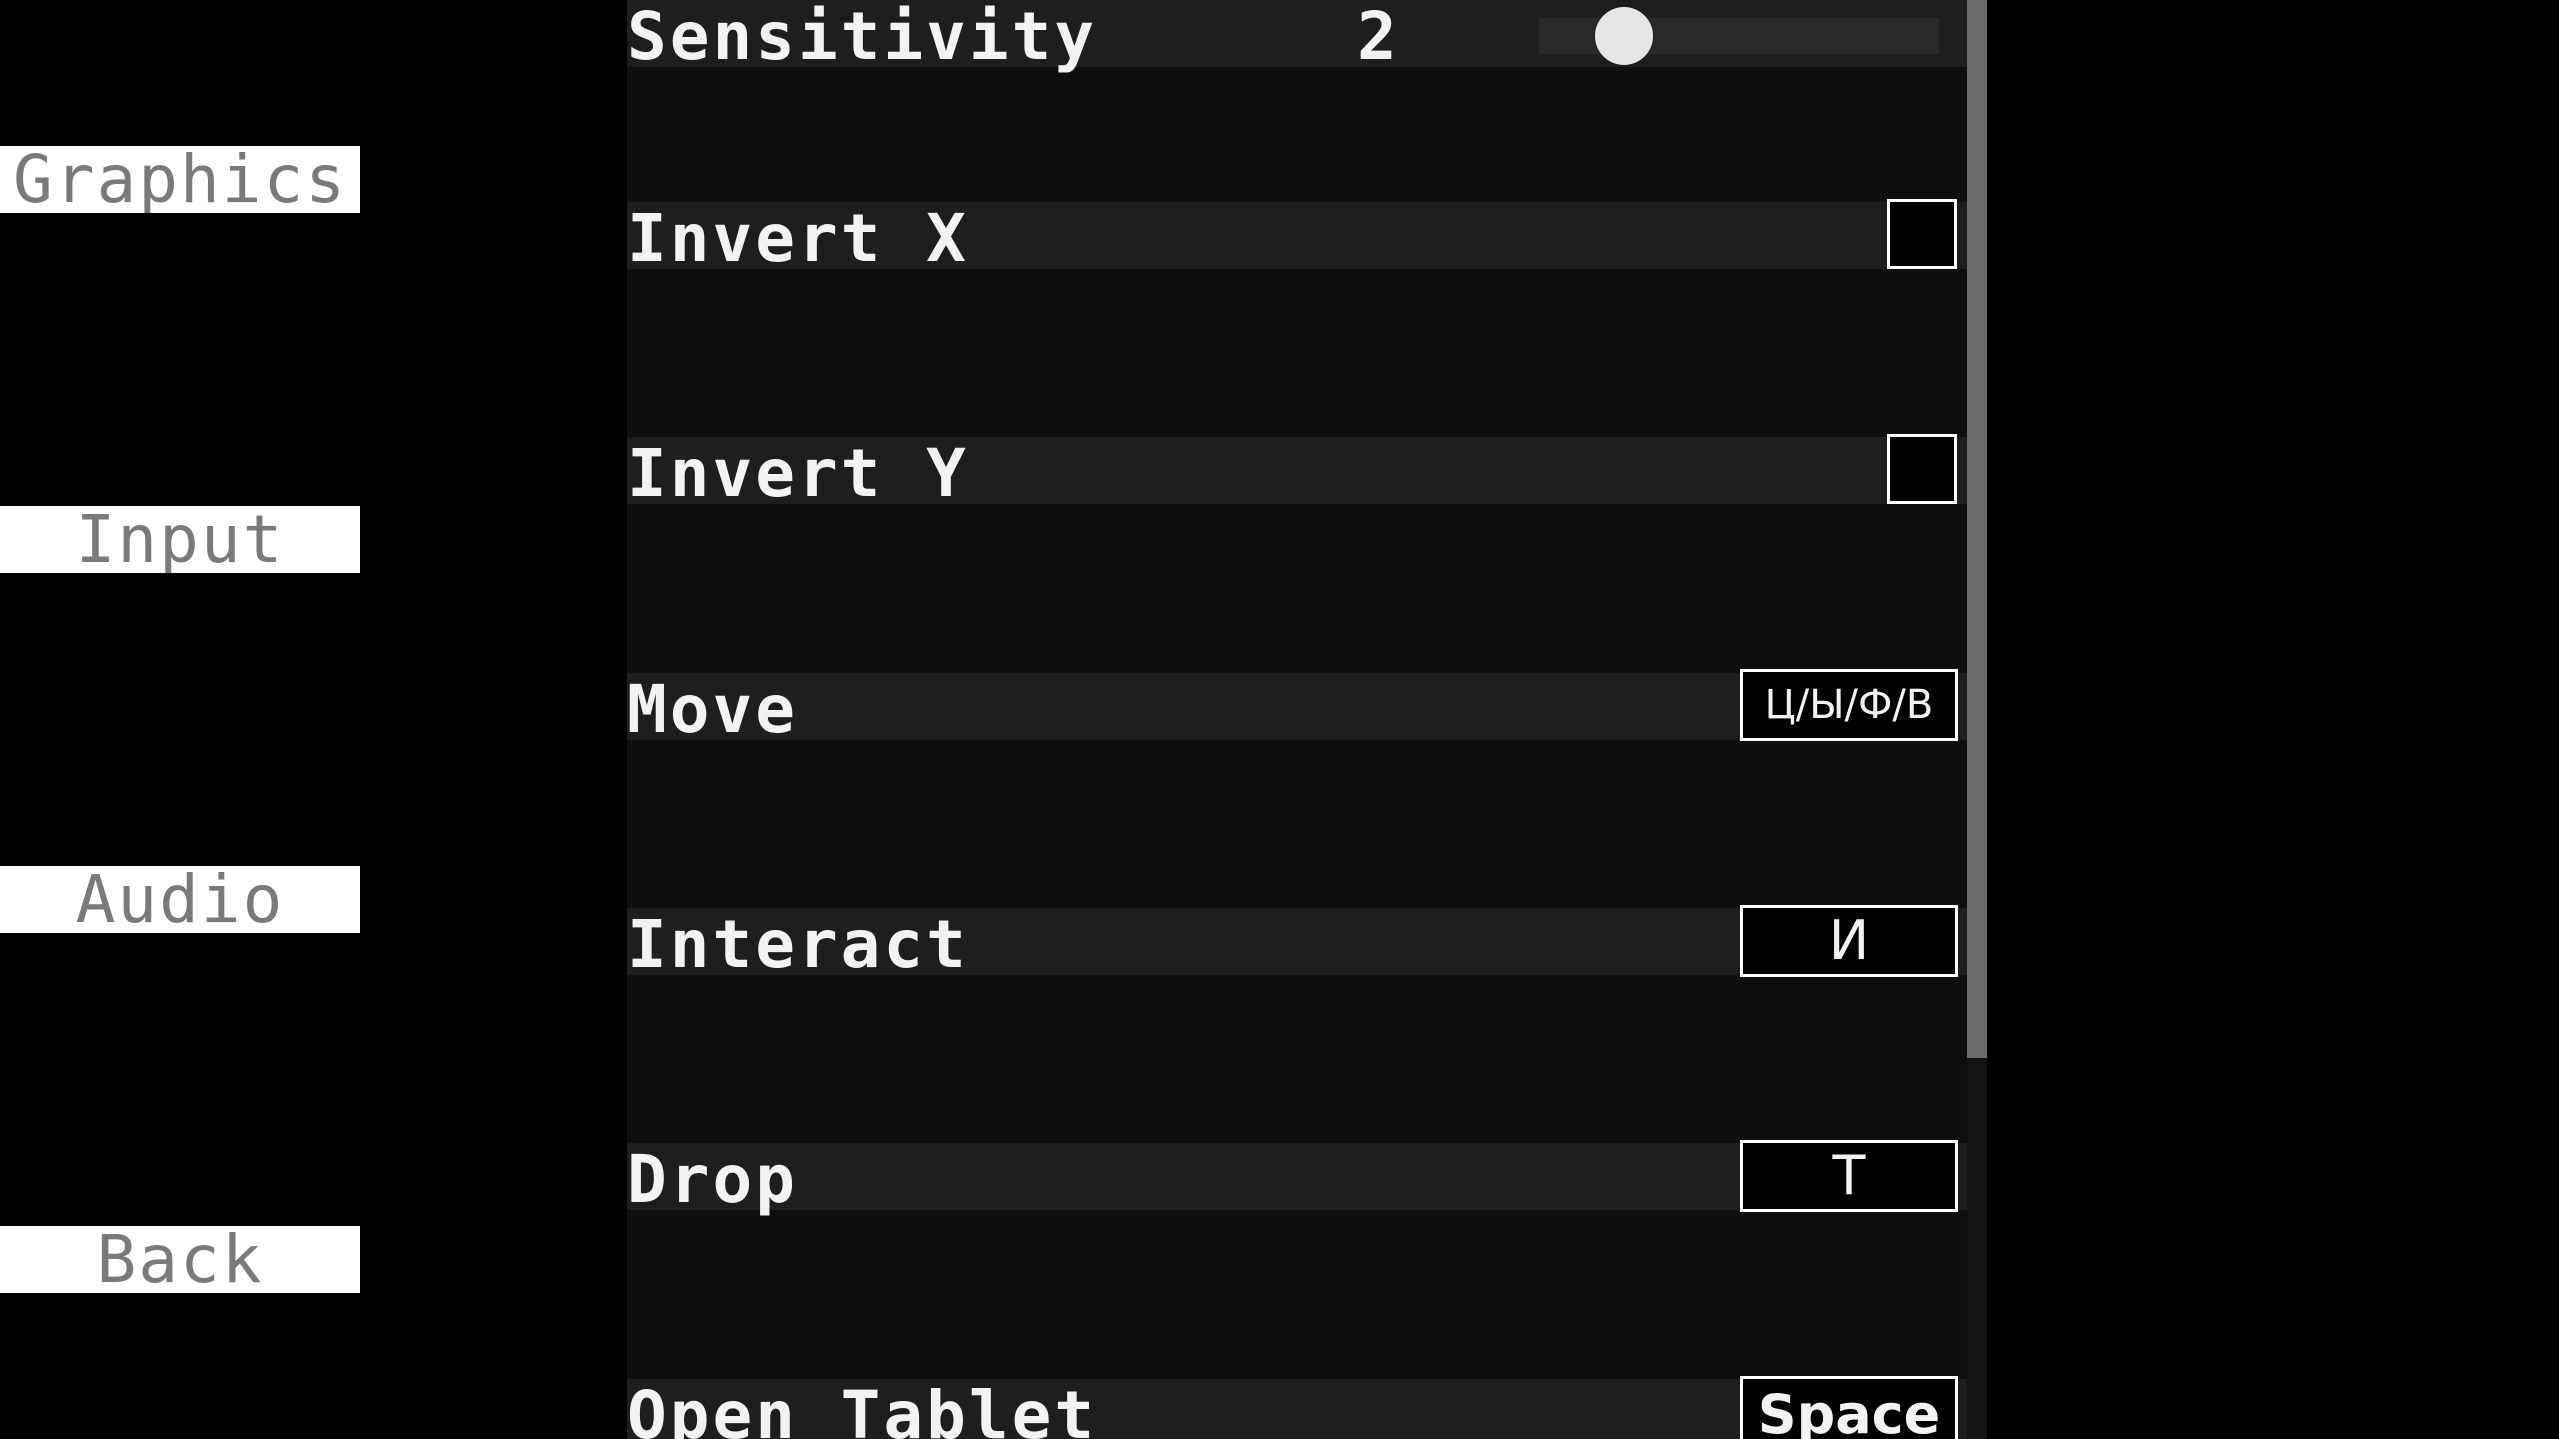  What do you see at coordinates (1377, 37) in the screenshot?
I see `sensitivity-value: 2` at bounding box center [1377, 37].